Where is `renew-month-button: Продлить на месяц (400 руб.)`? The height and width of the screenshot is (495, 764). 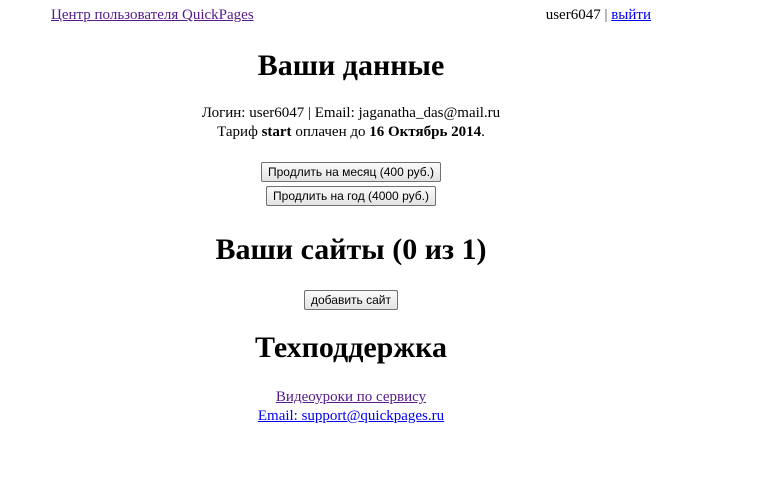
renew-month-button: Продлить на месяц (400 руб.) is located at coordinates (351, 172).